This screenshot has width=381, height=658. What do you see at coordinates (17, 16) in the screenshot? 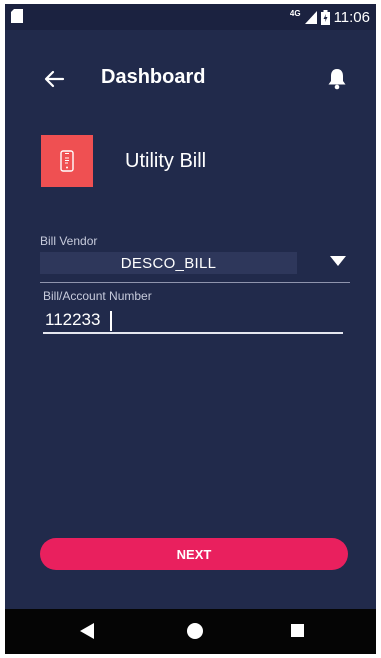
I see `sim-card-icon` at bounding box center [17, 16].